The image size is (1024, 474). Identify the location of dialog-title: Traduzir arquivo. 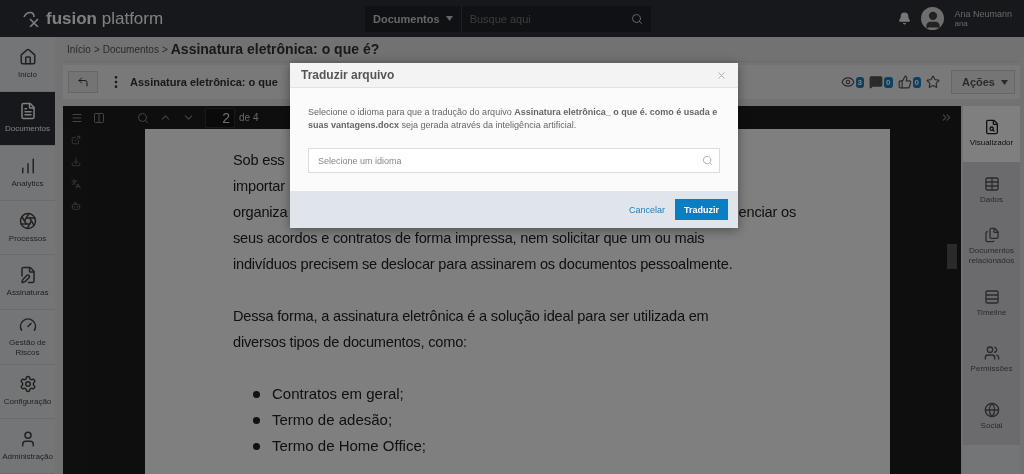
(348, 75).